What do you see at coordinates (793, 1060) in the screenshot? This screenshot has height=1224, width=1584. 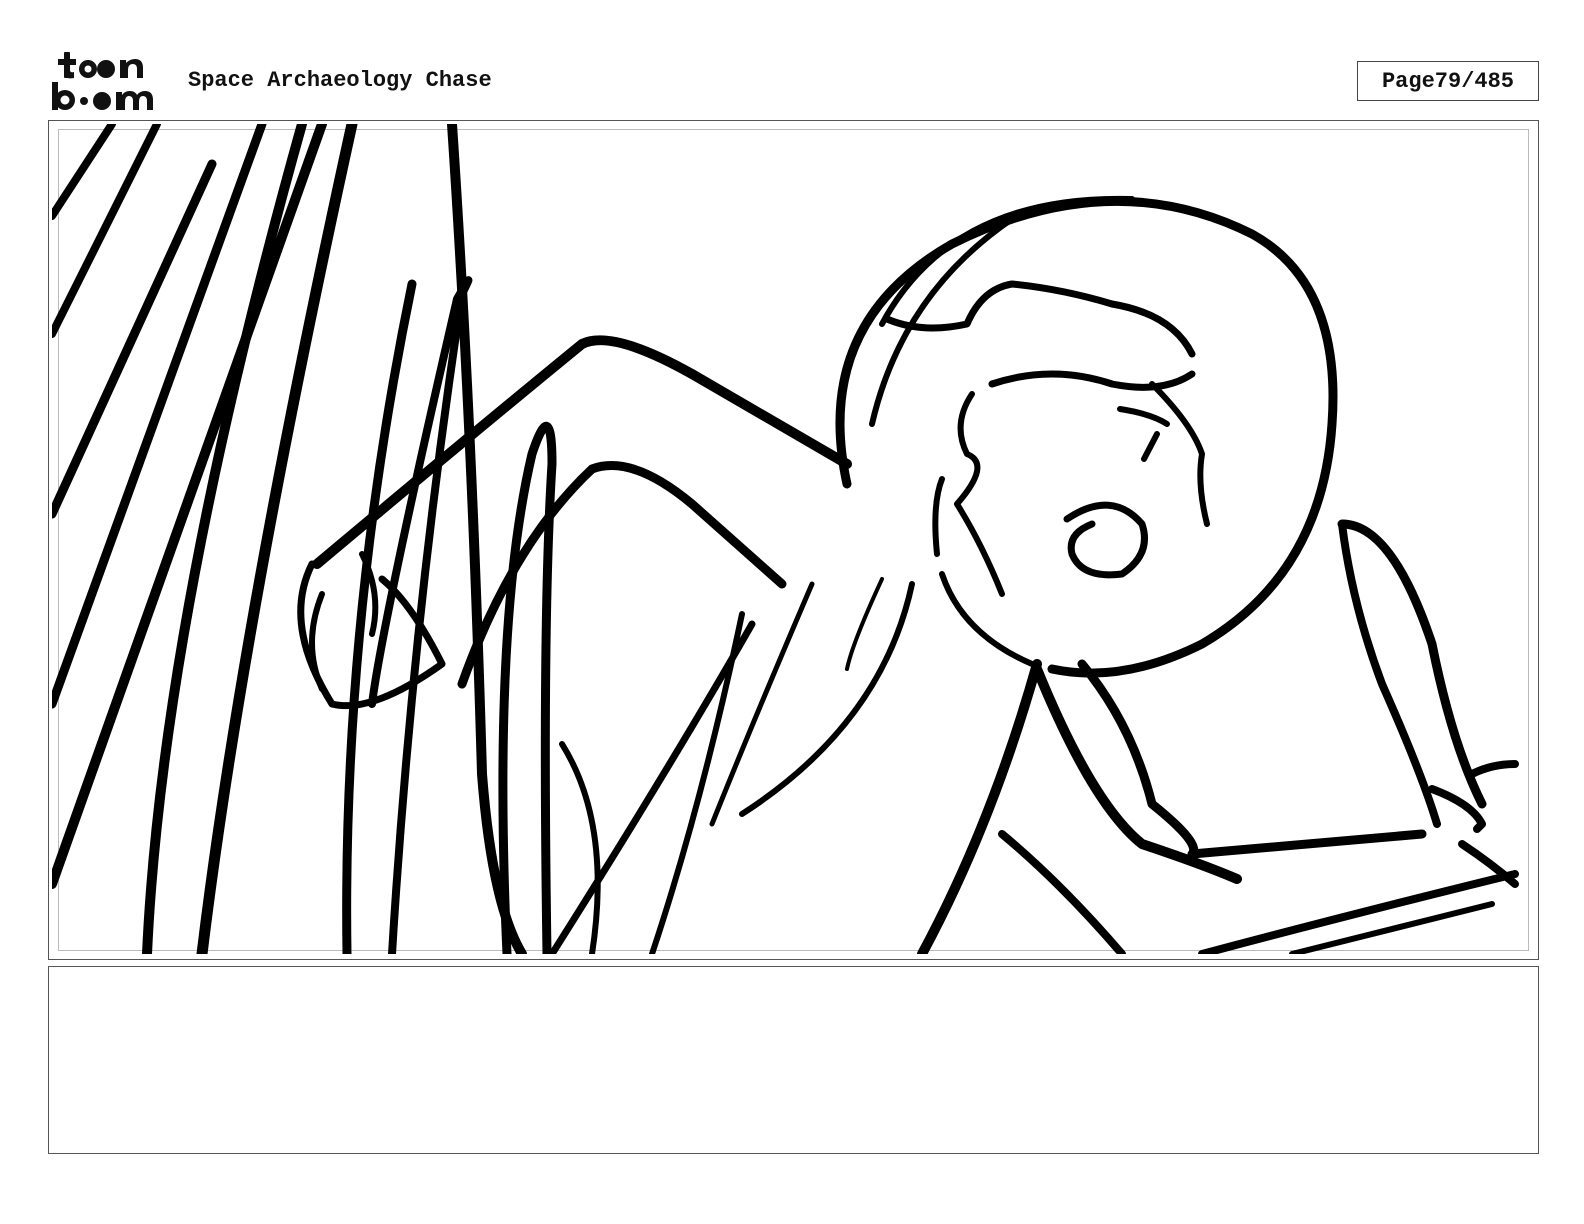 I see `caption-box` at bounding box center [793, 1060].